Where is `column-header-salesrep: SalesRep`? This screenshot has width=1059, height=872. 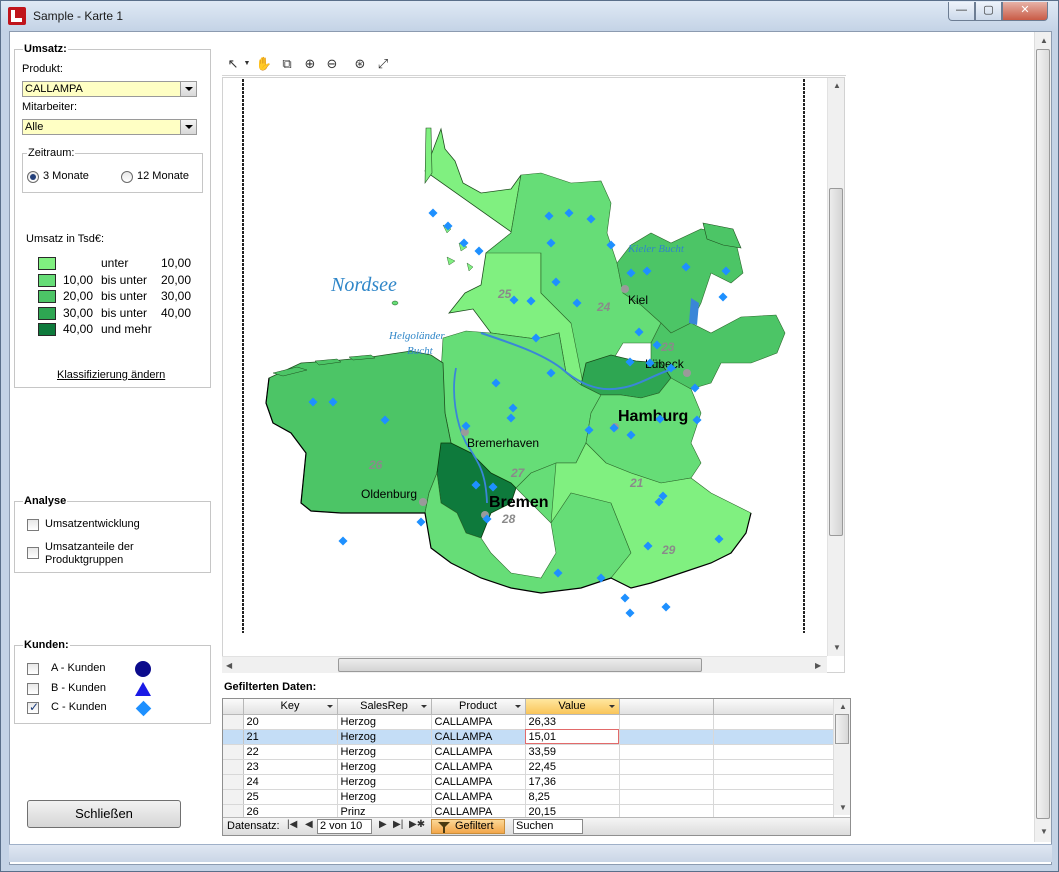
column-header-salesrep: SalesRep is located at coordinates (384, 707).